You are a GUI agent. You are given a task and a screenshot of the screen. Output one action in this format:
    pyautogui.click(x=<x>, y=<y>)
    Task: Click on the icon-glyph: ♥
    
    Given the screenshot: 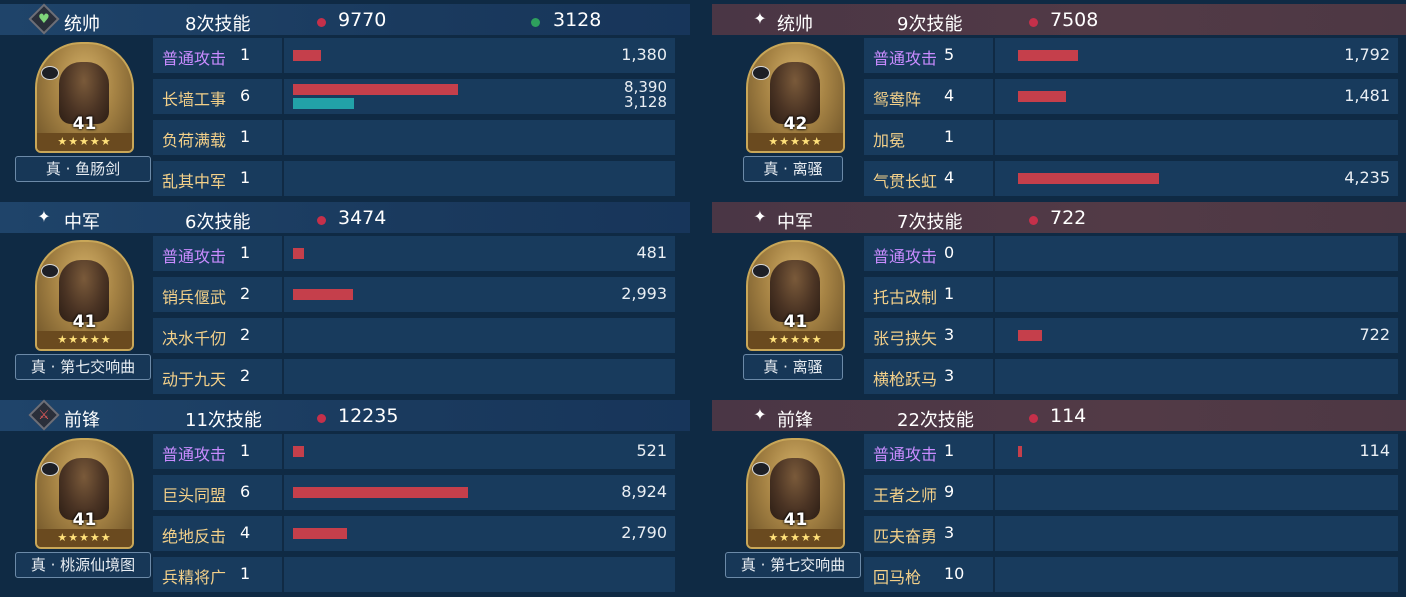 What is the action you would take?
    pyautogui.click(x=44, y=19)
    